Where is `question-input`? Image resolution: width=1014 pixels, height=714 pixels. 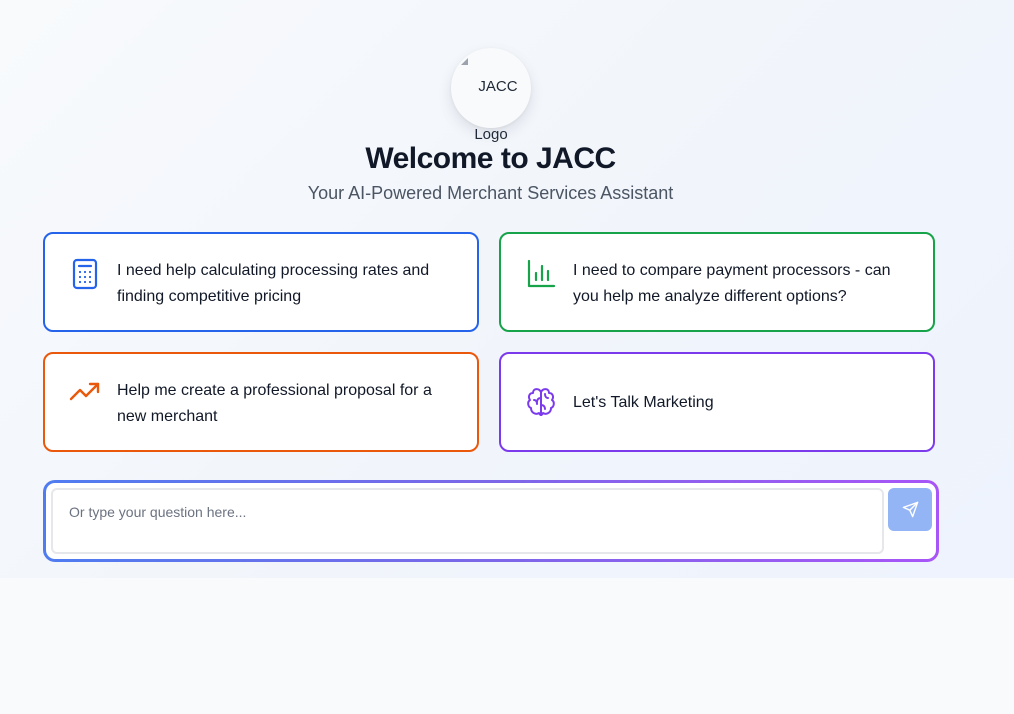
question-input is located at coordinates (467, 521).